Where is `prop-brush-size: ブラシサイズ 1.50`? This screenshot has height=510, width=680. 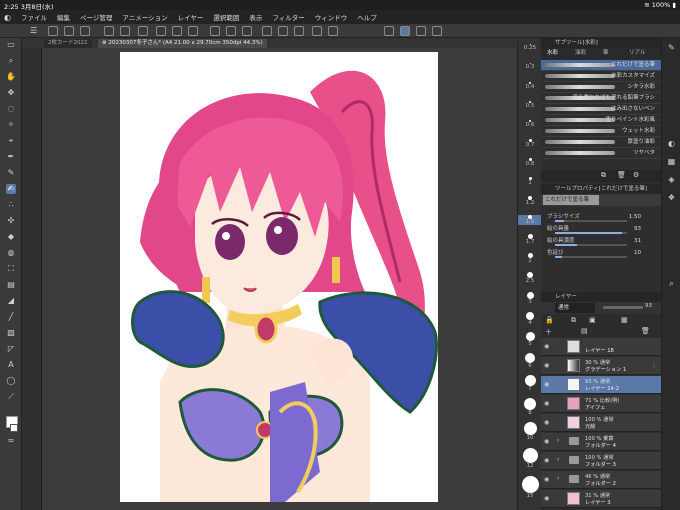
prop-brush-size: ブラシサイズ 1.50 is located at coordinates (601, 217).